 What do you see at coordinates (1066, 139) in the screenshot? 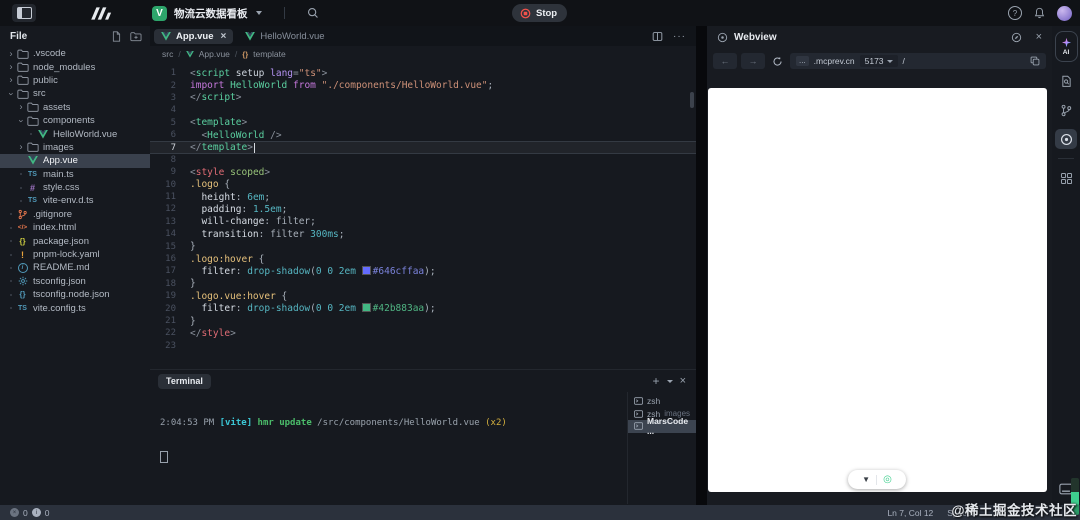
I see `webview-icon` at bounding box center [1066, 139].